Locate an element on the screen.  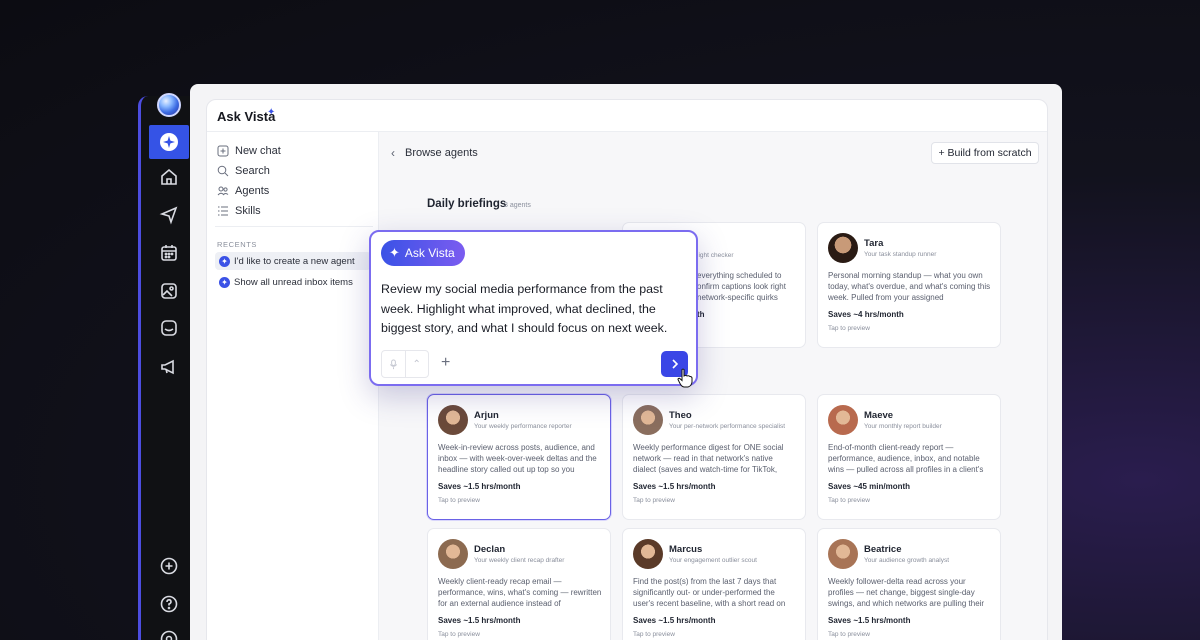
media-nav-button is located at coordinates (169, 291).